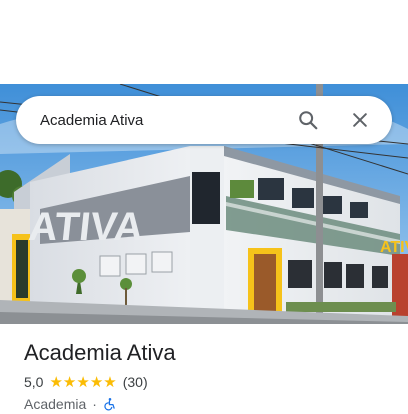  Describe the element at coordinates (109, 404) in the screenshot. I see `wheelchair-icon` at that location.